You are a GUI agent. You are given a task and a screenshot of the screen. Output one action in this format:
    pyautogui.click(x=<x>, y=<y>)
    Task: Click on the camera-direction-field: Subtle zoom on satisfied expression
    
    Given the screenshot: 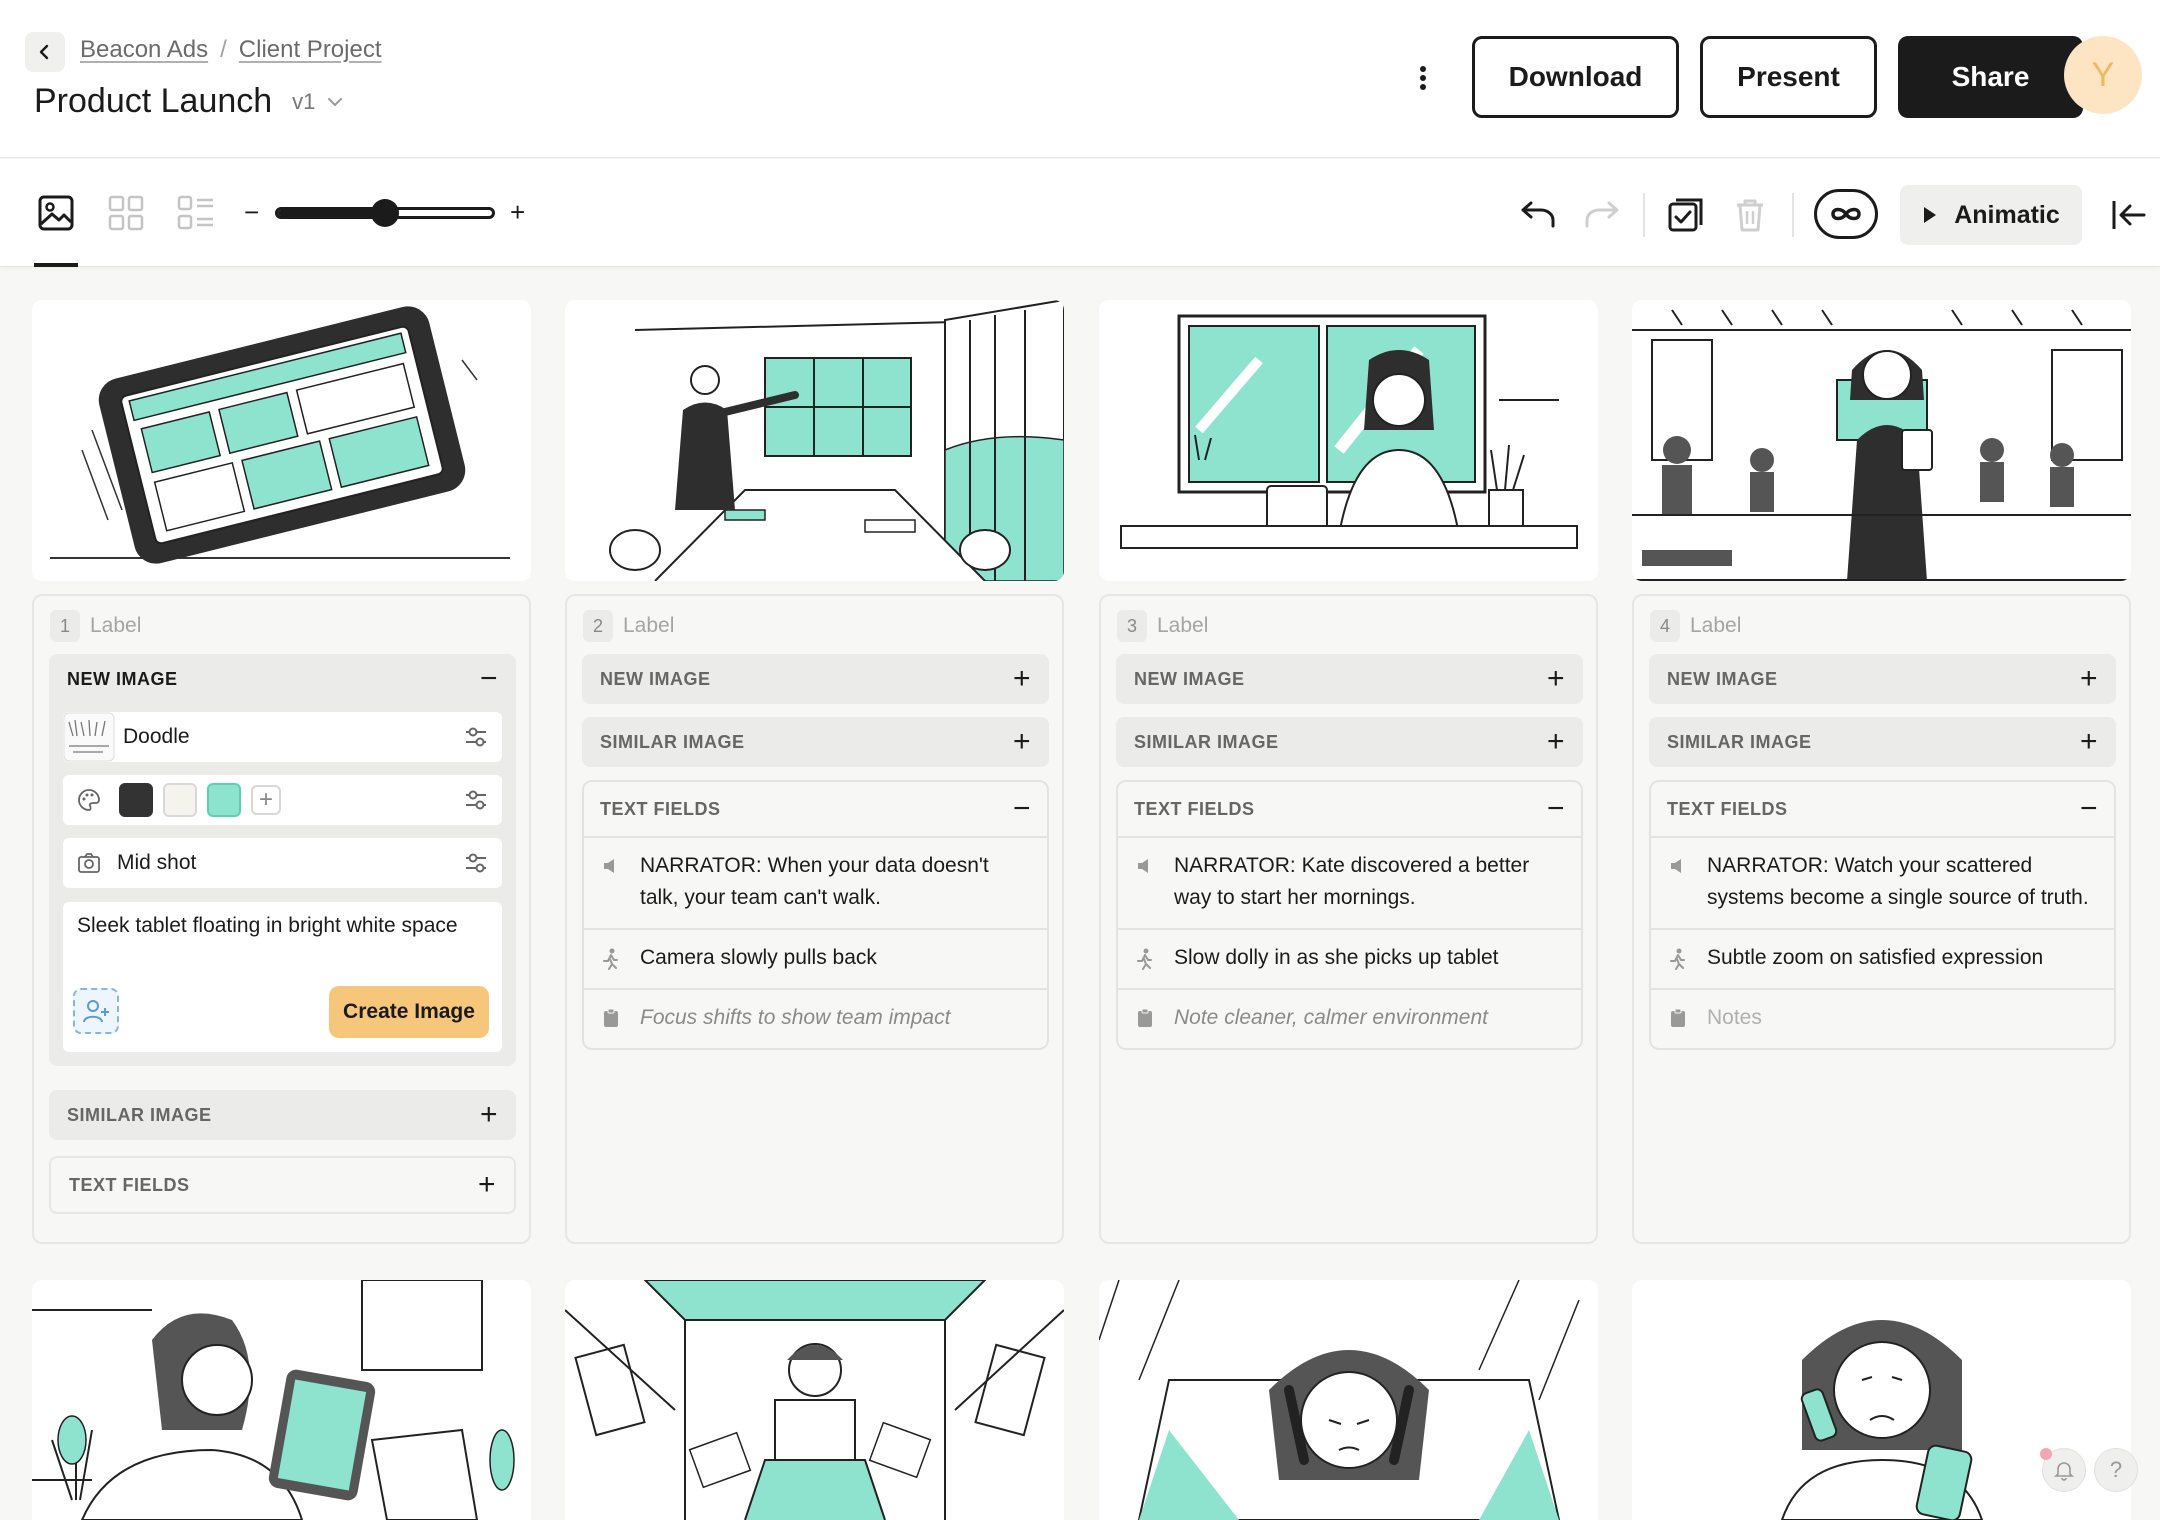 What is the action you would take?
    pyautogui.click(x=1882, y=960)
    